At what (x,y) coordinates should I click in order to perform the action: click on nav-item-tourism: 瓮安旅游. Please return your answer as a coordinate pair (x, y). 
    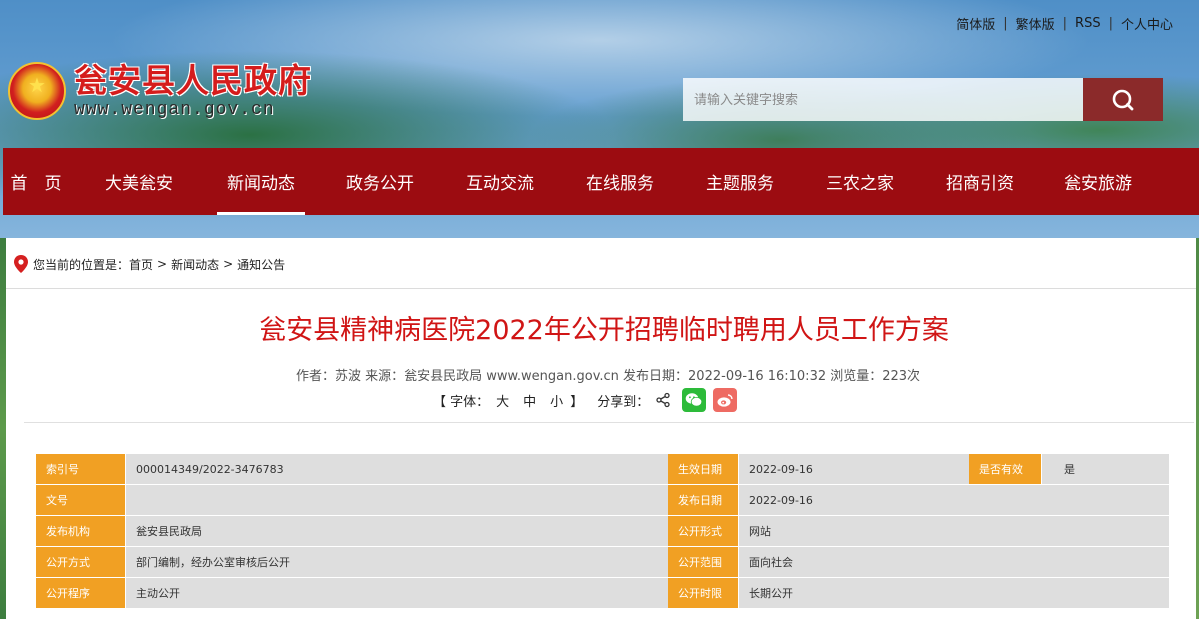
    Looking at the image, I should click on (1098, 181).